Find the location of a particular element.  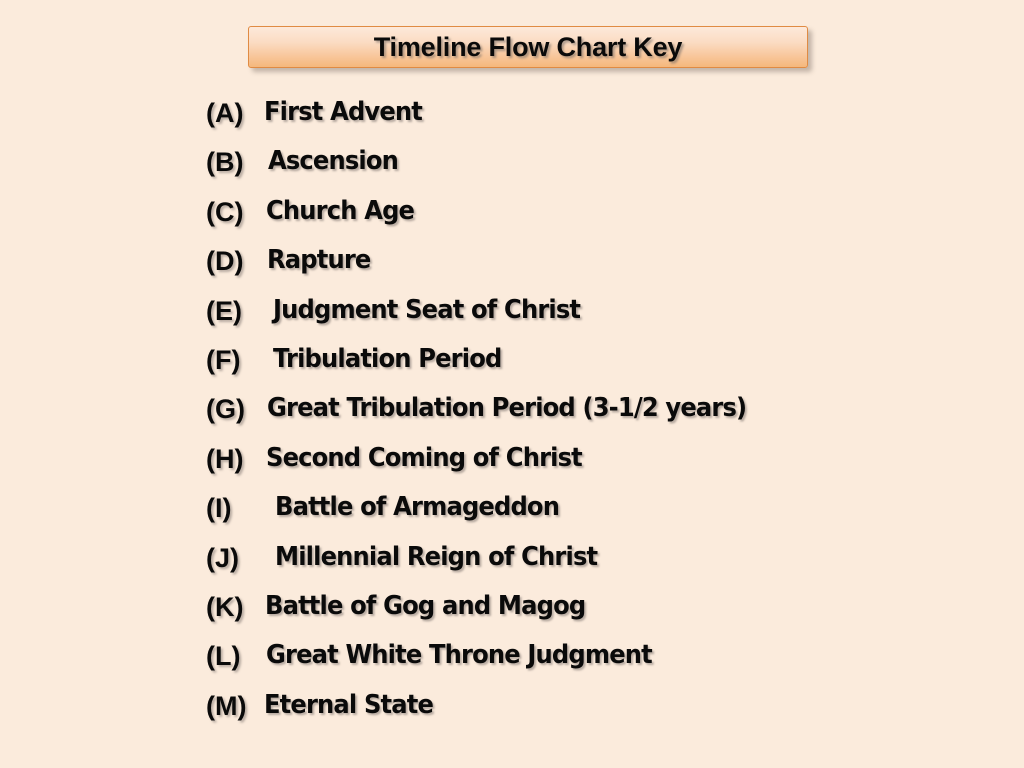

key-item-label: (A) is located at coordinates (225, 113).